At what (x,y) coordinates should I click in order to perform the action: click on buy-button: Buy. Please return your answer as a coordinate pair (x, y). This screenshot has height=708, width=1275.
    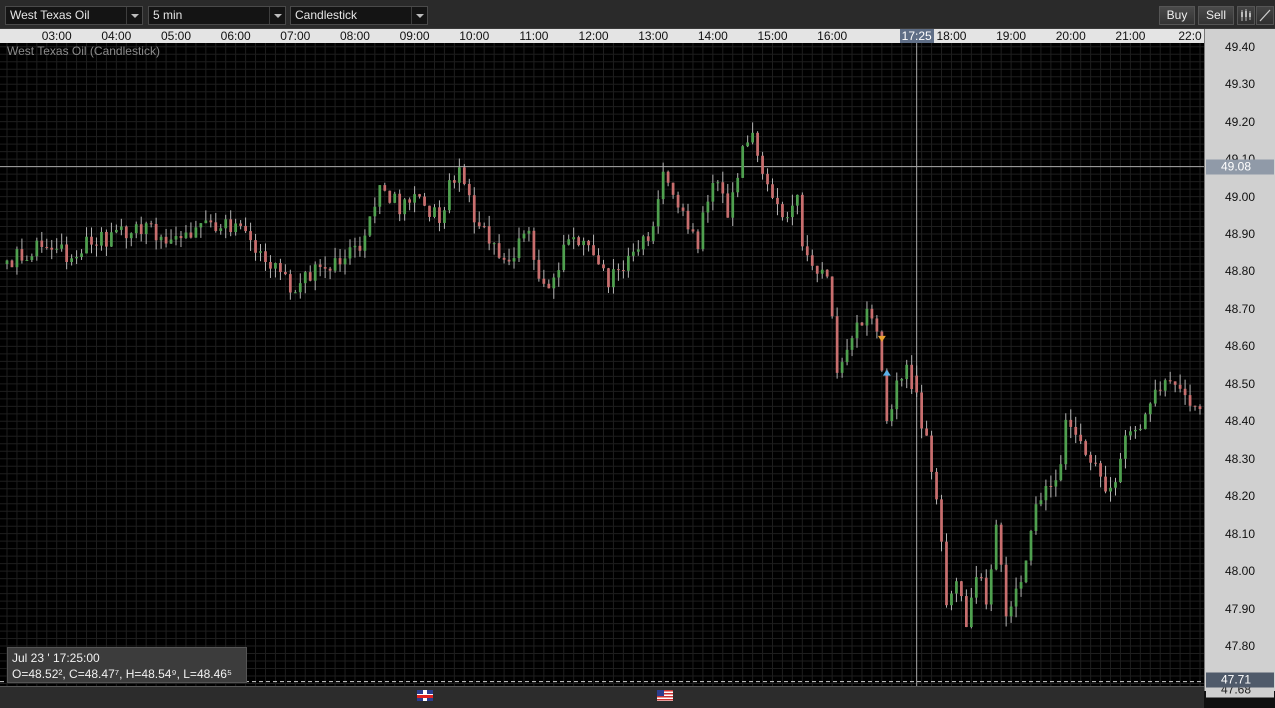
    Looking at the image, I should click on (1177, 15).